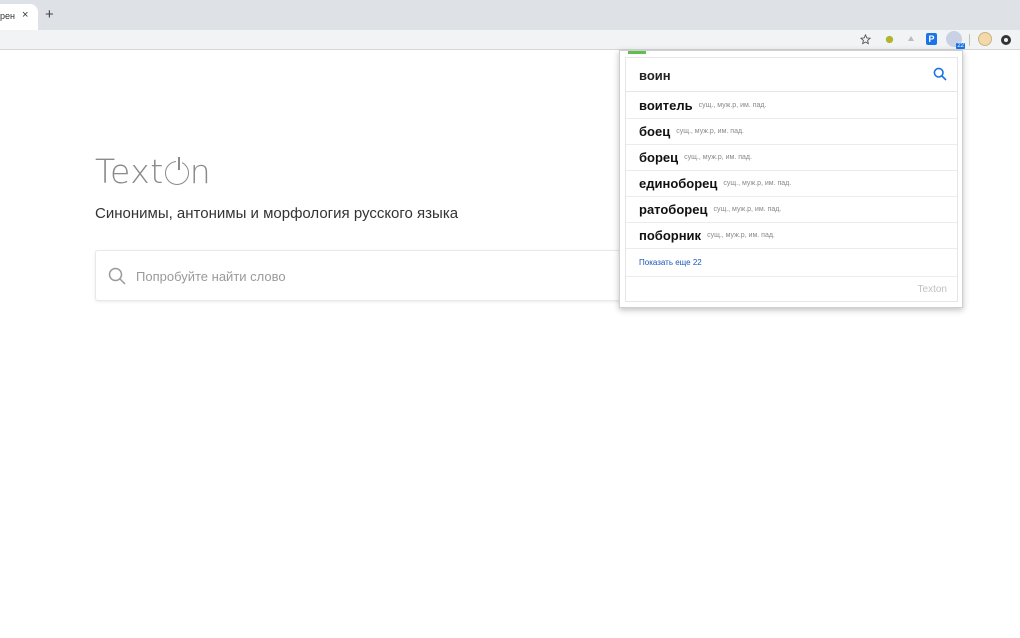  Describe the element at coordinates (678, 183) in the screenshot. I see `result-word: единоборец` at that location.